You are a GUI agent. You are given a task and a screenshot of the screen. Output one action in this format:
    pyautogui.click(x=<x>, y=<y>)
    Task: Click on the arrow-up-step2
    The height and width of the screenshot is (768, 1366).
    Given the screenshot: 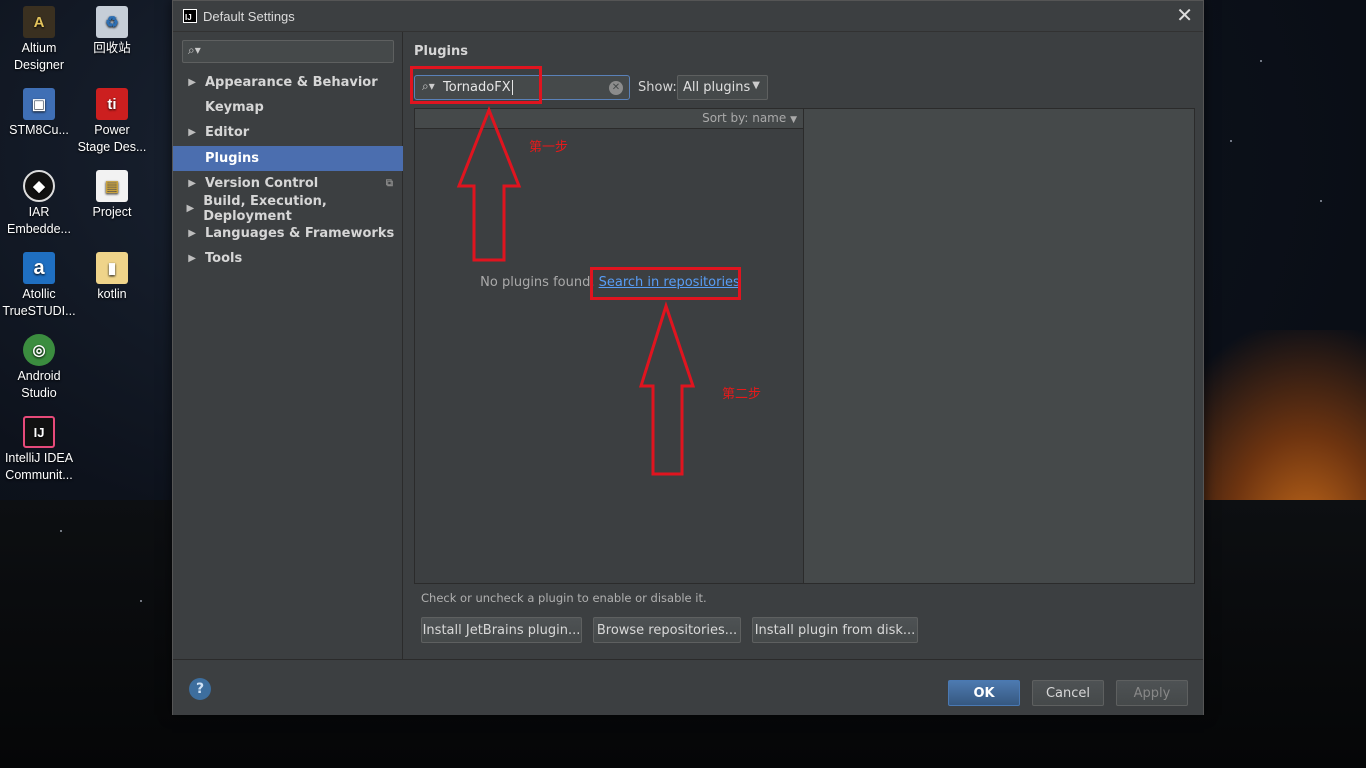 What is the action you would take?
    pyautogui.click(x=667, y=388)
    